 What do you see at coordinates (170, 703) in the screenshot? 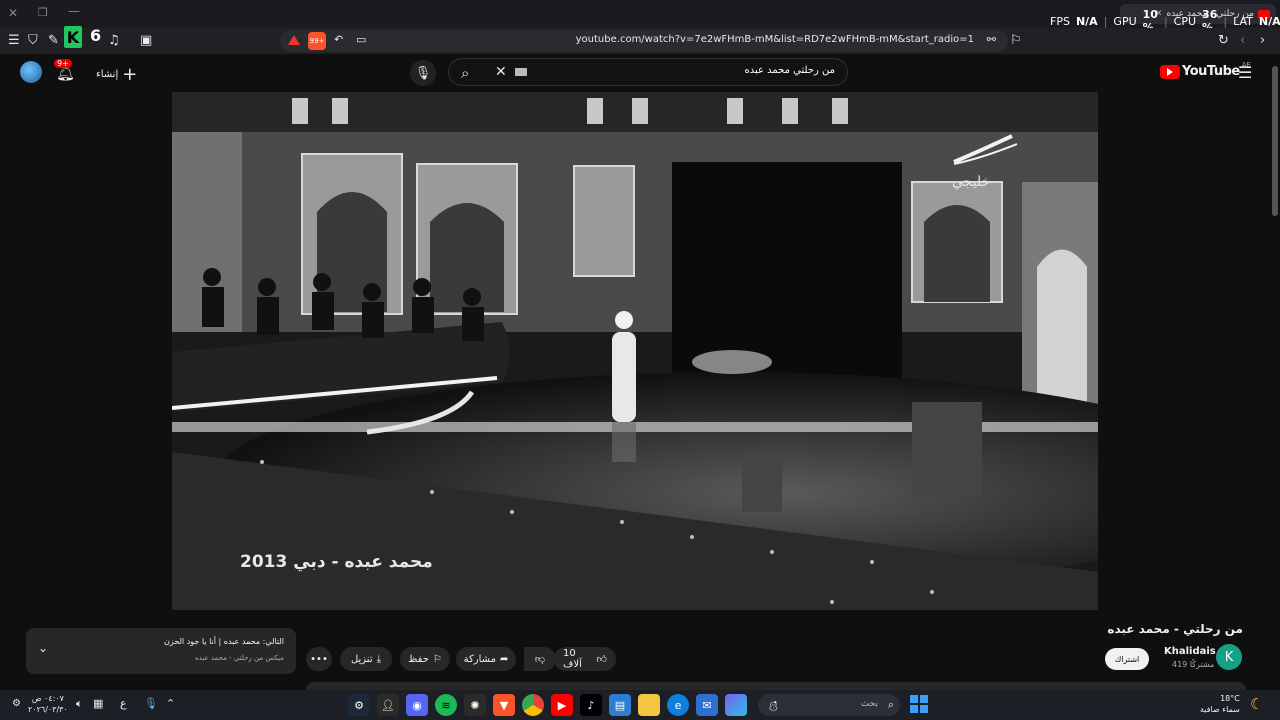
I see `tray-overflow-icon: ⌃` at bounding box center [170, 703].